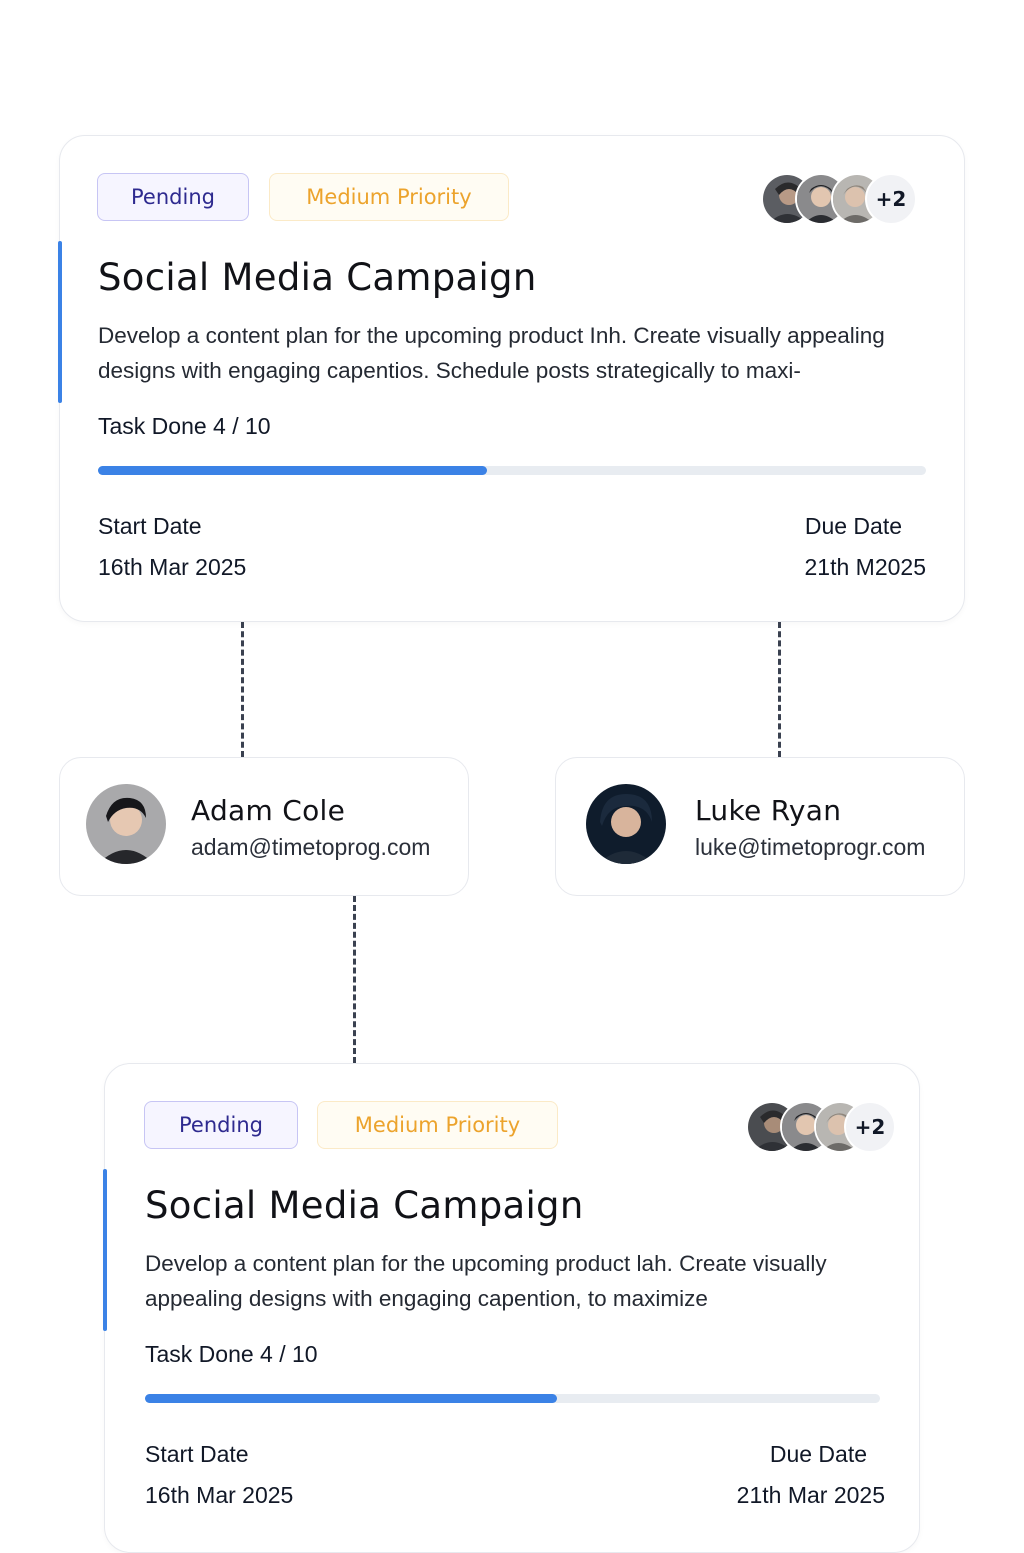 The height and width of the screenshot is (1553, 1024). What do you see at coordinates (310, 847) in the screenshot?
I see `assignee-email: adam@timetoprog.com` at bounding box center [310, 847].